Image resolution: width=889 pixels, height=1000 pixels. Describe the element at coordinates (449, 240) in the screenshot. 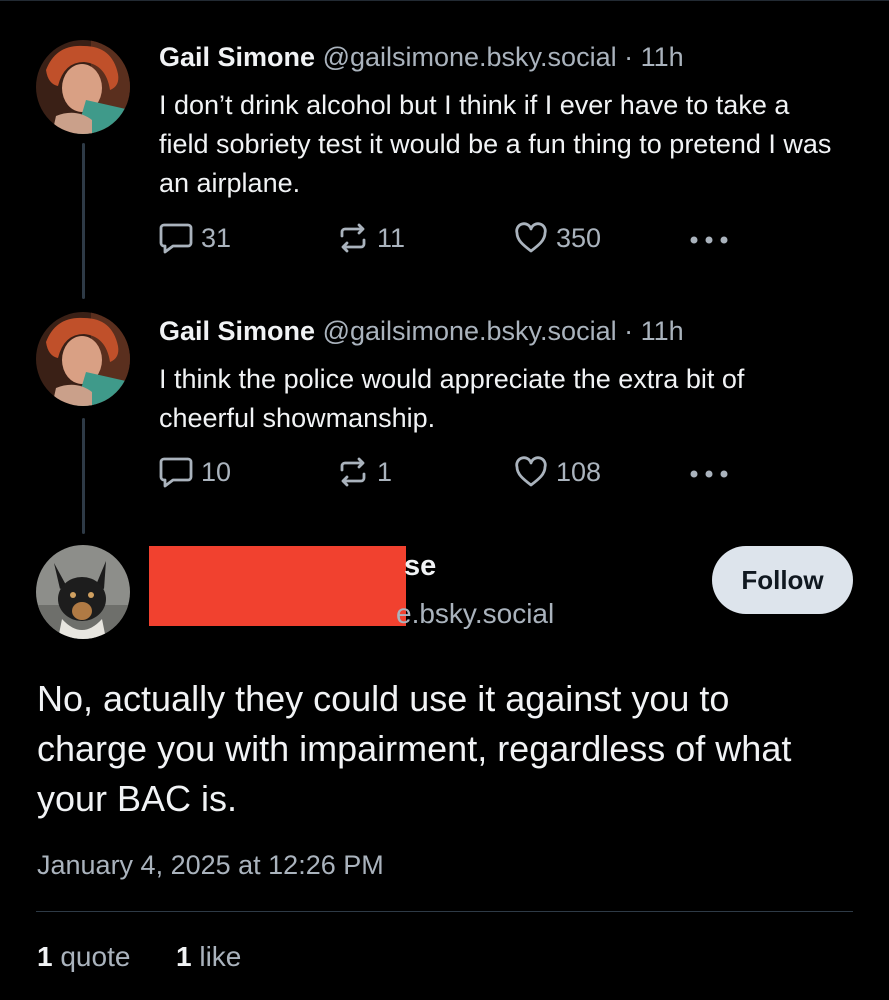

I see `post-actions: 31 11 350` at that location.